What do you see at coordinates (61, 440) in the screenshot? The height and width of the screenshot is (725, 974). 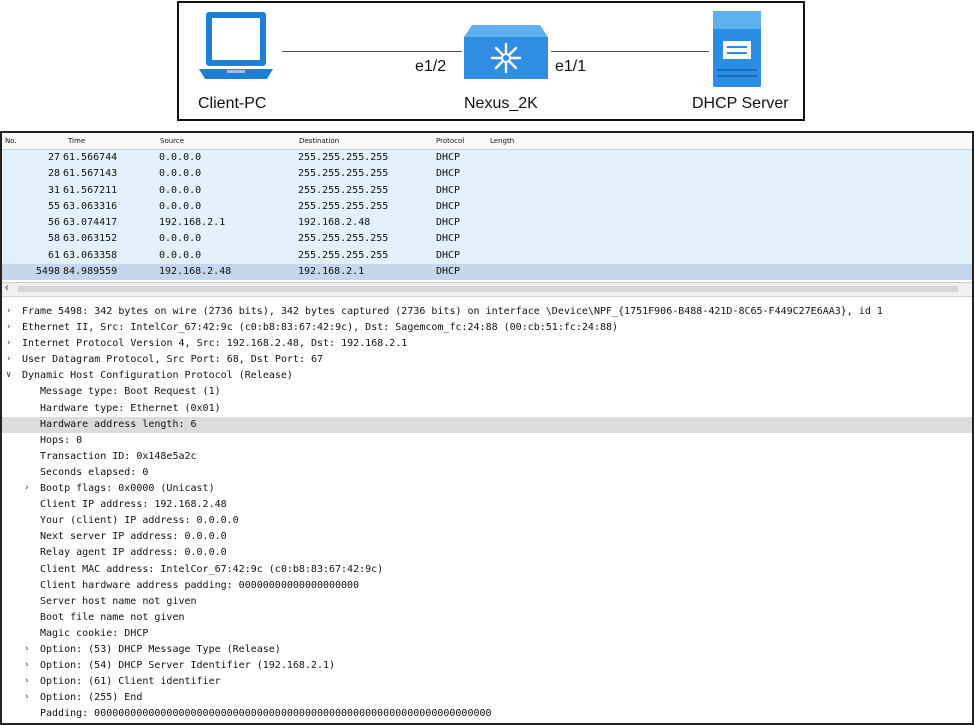 I see `detail-text: Hops: 0` at bounding box center [61, 440].